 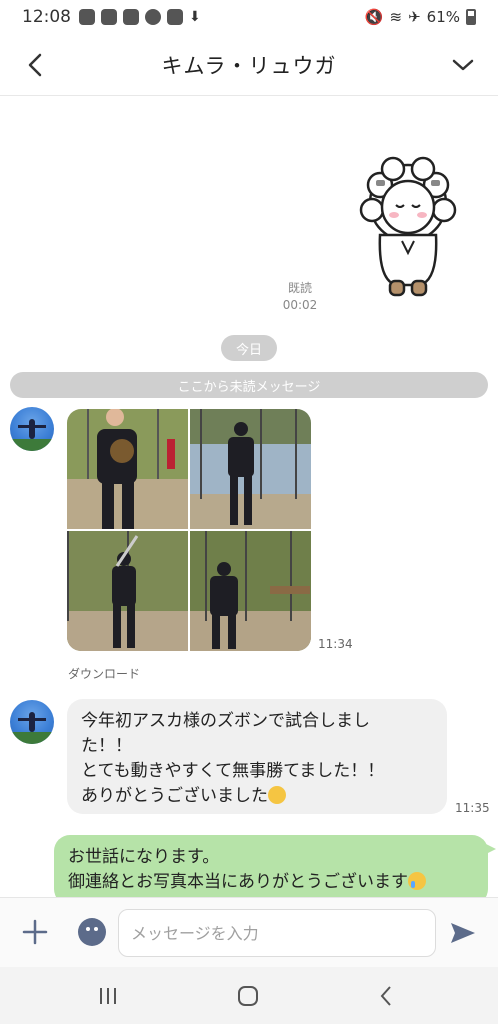 I want to click on chat-header: キムラ・リュウガ, so click(x=249, y=65).